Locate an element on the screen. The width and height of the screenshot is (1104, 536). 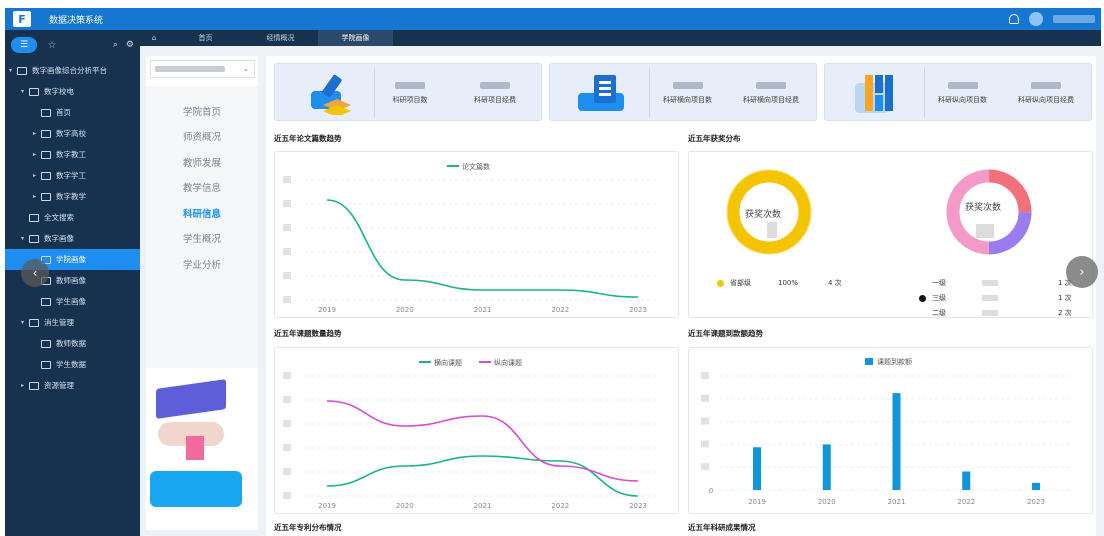
home-icon: ⌂ is located at coordinates (154, 38).